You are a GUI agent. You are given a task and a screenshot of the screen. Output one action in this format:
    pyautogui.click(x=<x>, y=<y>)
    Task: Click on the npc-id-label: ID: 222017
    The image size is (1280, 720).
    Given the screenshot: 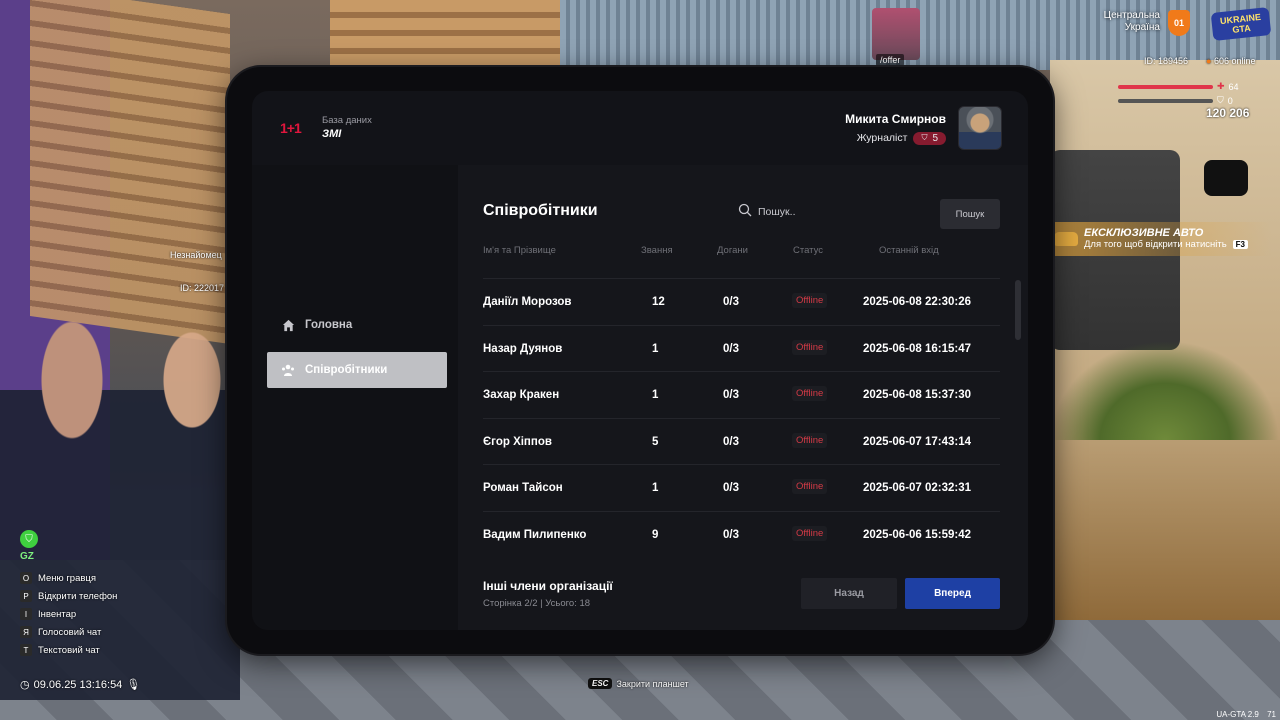 What is the action you would take?
    pyautogui.click(x=202, y=288)
    